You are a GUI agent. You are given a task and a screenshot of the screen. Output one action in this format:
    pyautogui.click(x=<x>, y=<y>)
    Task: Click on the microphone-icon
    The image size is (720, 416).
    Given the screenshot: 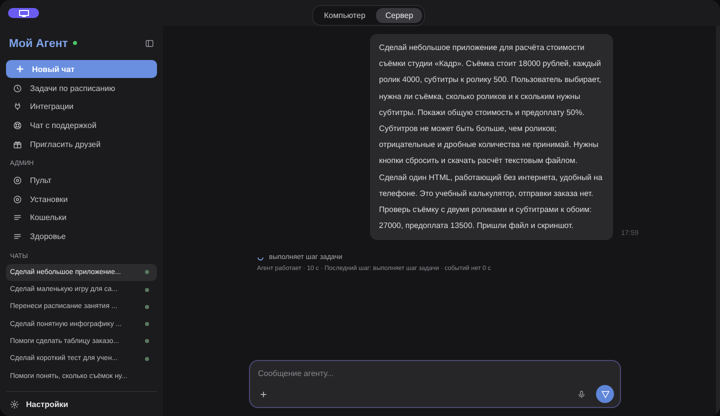 What is the action you would take?
    pyautogui.click(x=581, y=394)
    